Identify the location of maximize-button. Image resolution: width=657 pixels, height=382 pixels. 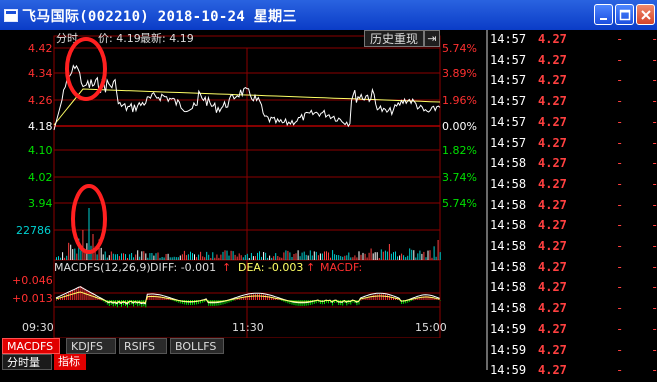
(624, 14).